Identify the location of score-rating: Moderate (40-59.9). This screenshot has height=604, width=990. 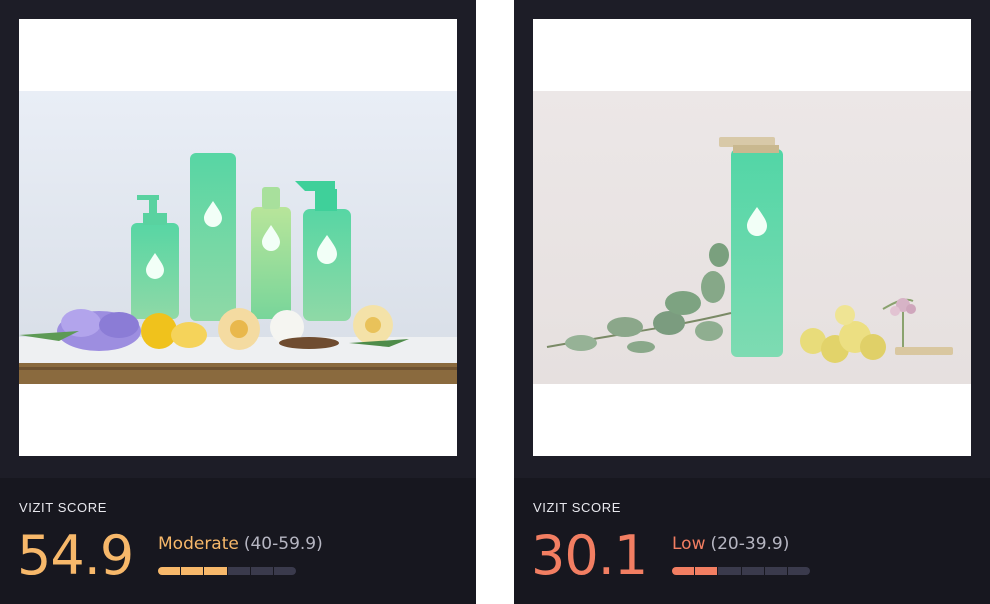
(240, 544).